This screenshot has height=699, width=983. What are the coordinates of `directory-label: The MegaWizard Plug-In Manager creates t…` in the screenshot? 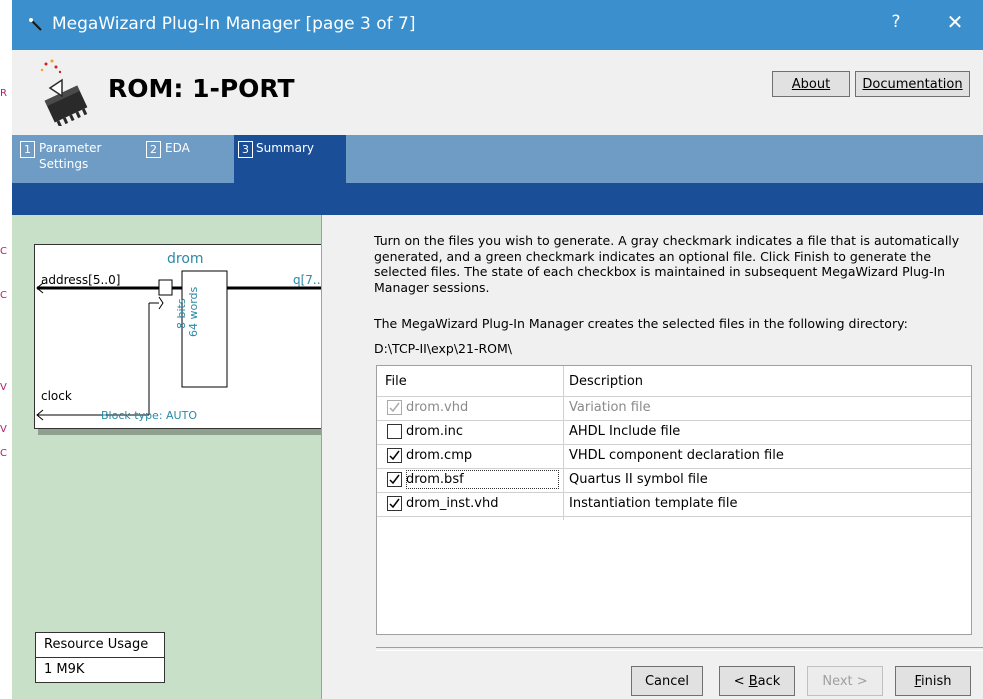 It's located at (641, 323).